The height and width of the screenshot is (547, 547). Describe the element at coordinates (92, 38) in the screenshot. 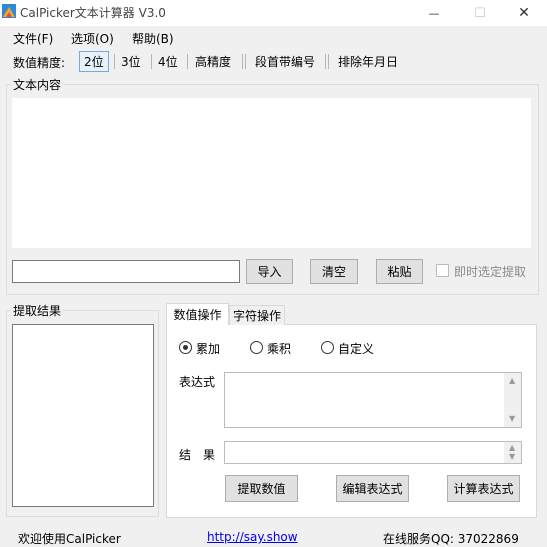

I see `menu-options: 选项(O)` at that location.